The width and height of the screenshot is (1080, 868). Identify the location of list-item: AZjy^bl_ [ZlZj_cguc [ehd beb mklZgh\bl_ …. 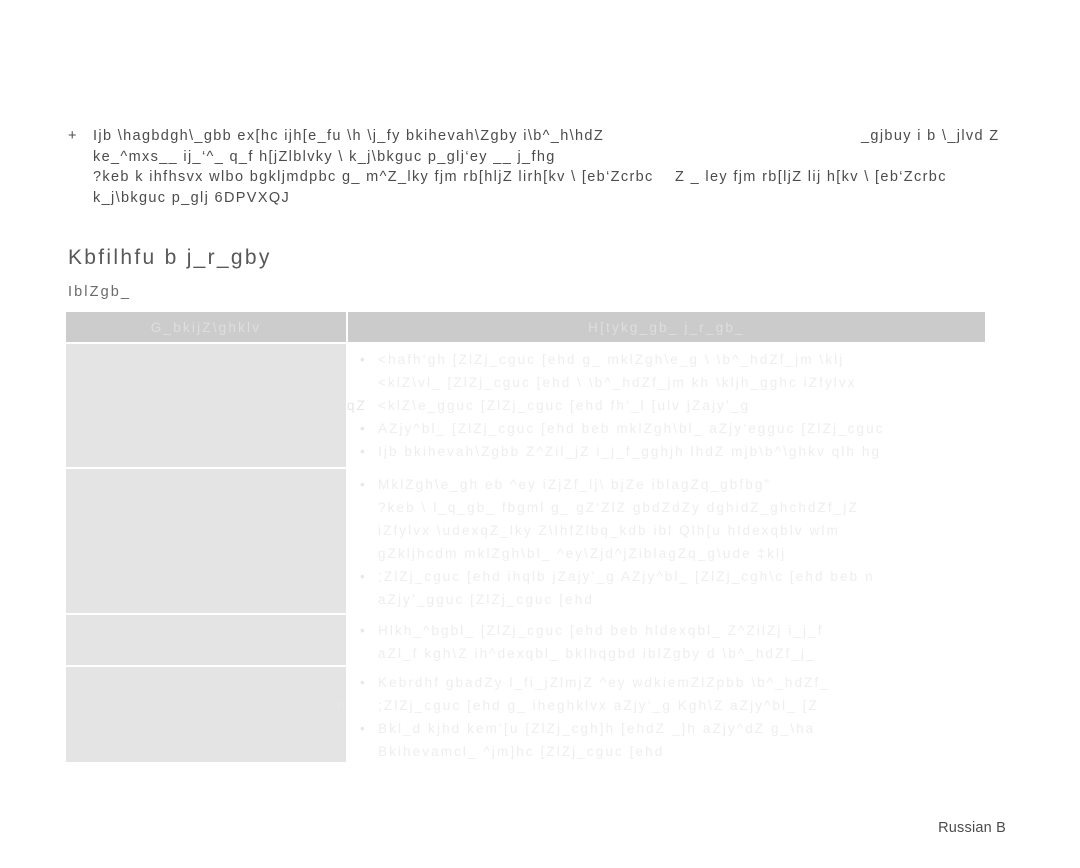
(666, 428).